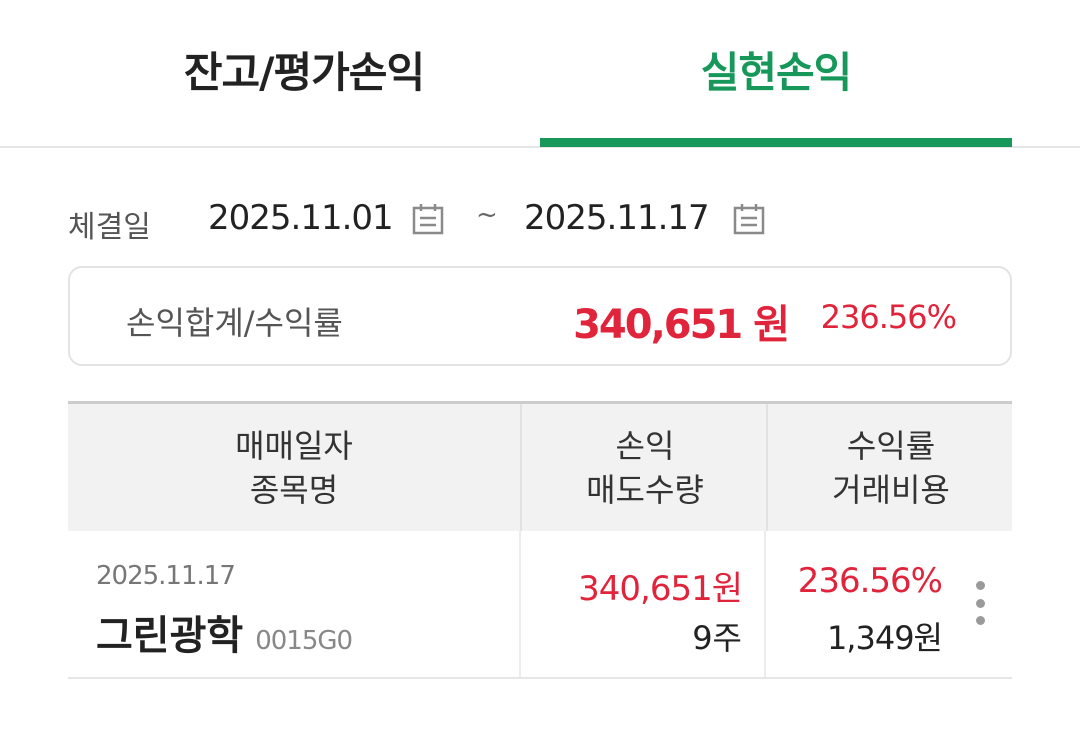  Describe the element at coordinates (980, 603) in the screenshot. I see `more-vertical-icon` at that location.